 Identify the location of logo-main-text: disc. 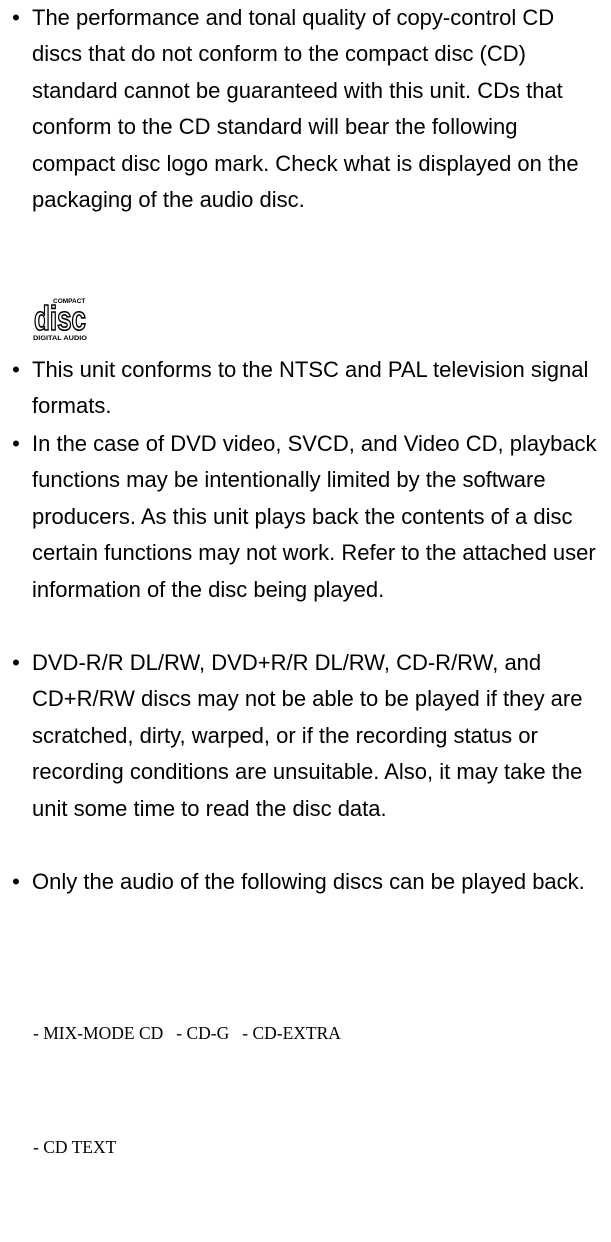
(60, 319).